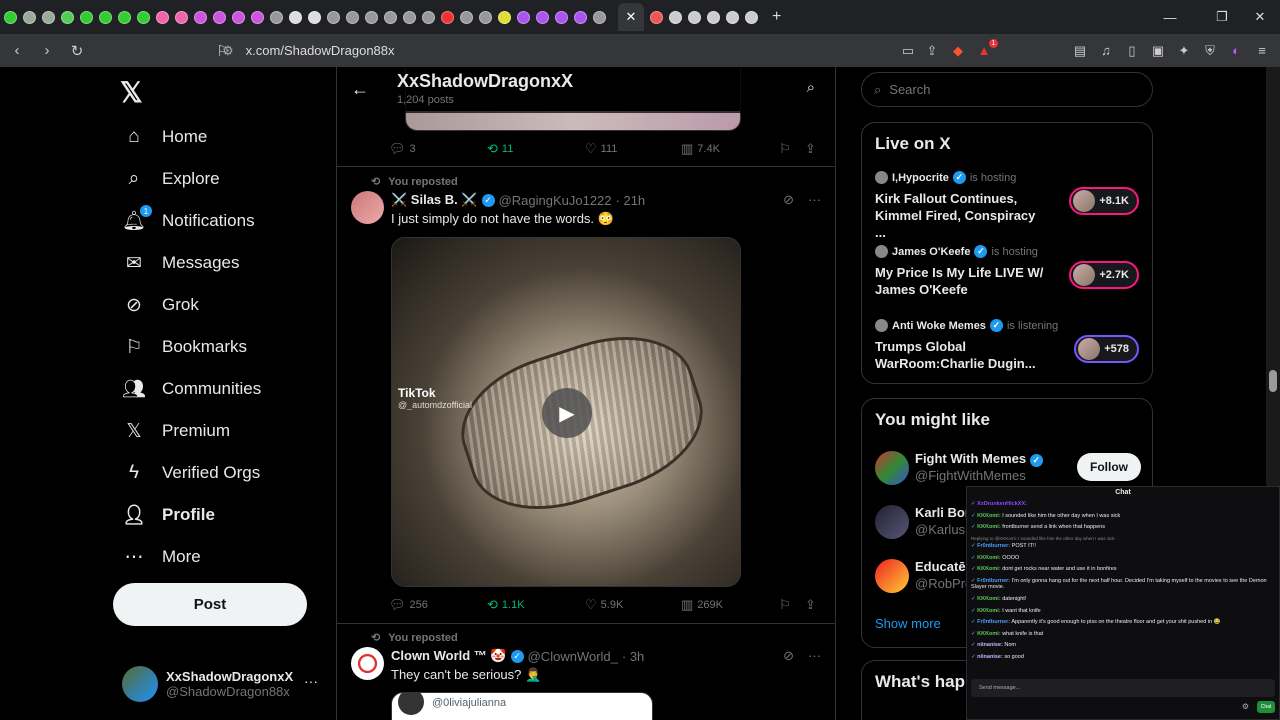  I want to click on account-switcher: XxShadowDragonxX @ShadowDragon88x ···, so click(222, 684).